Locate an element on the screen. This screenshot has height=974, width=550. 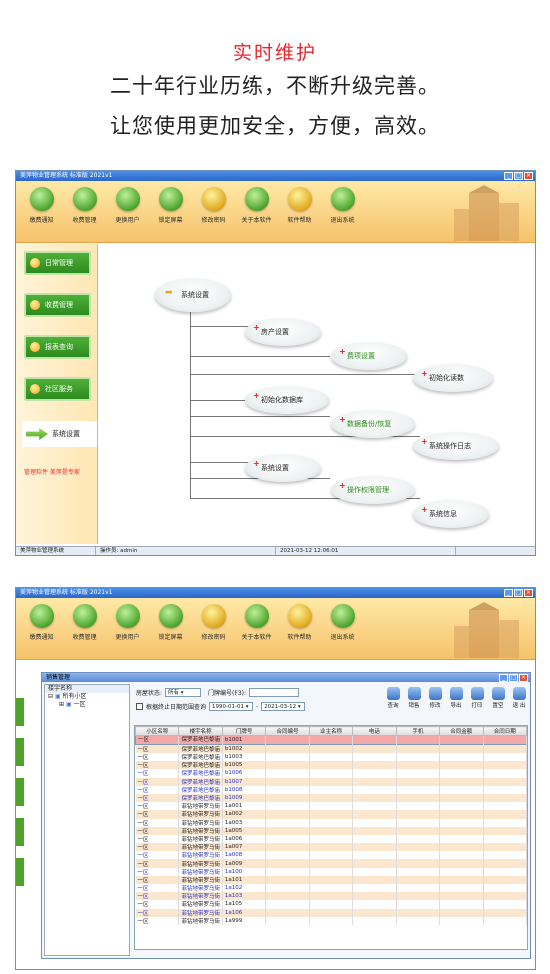
node-permissions: + 操作权限管理 is located at coordinates (373, 490).